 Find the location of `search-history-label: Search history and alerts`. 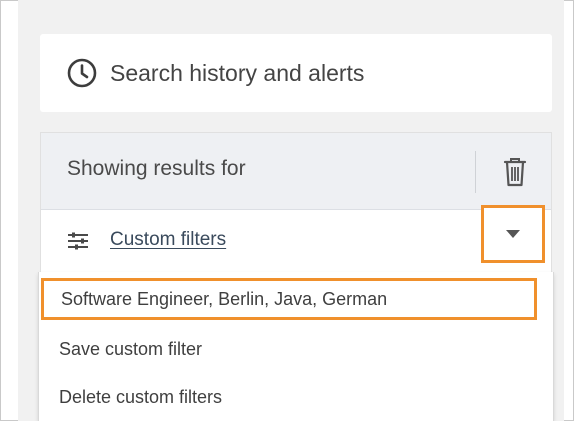

search-history-label: Search history and alerts is located at coordinates (237, 72).